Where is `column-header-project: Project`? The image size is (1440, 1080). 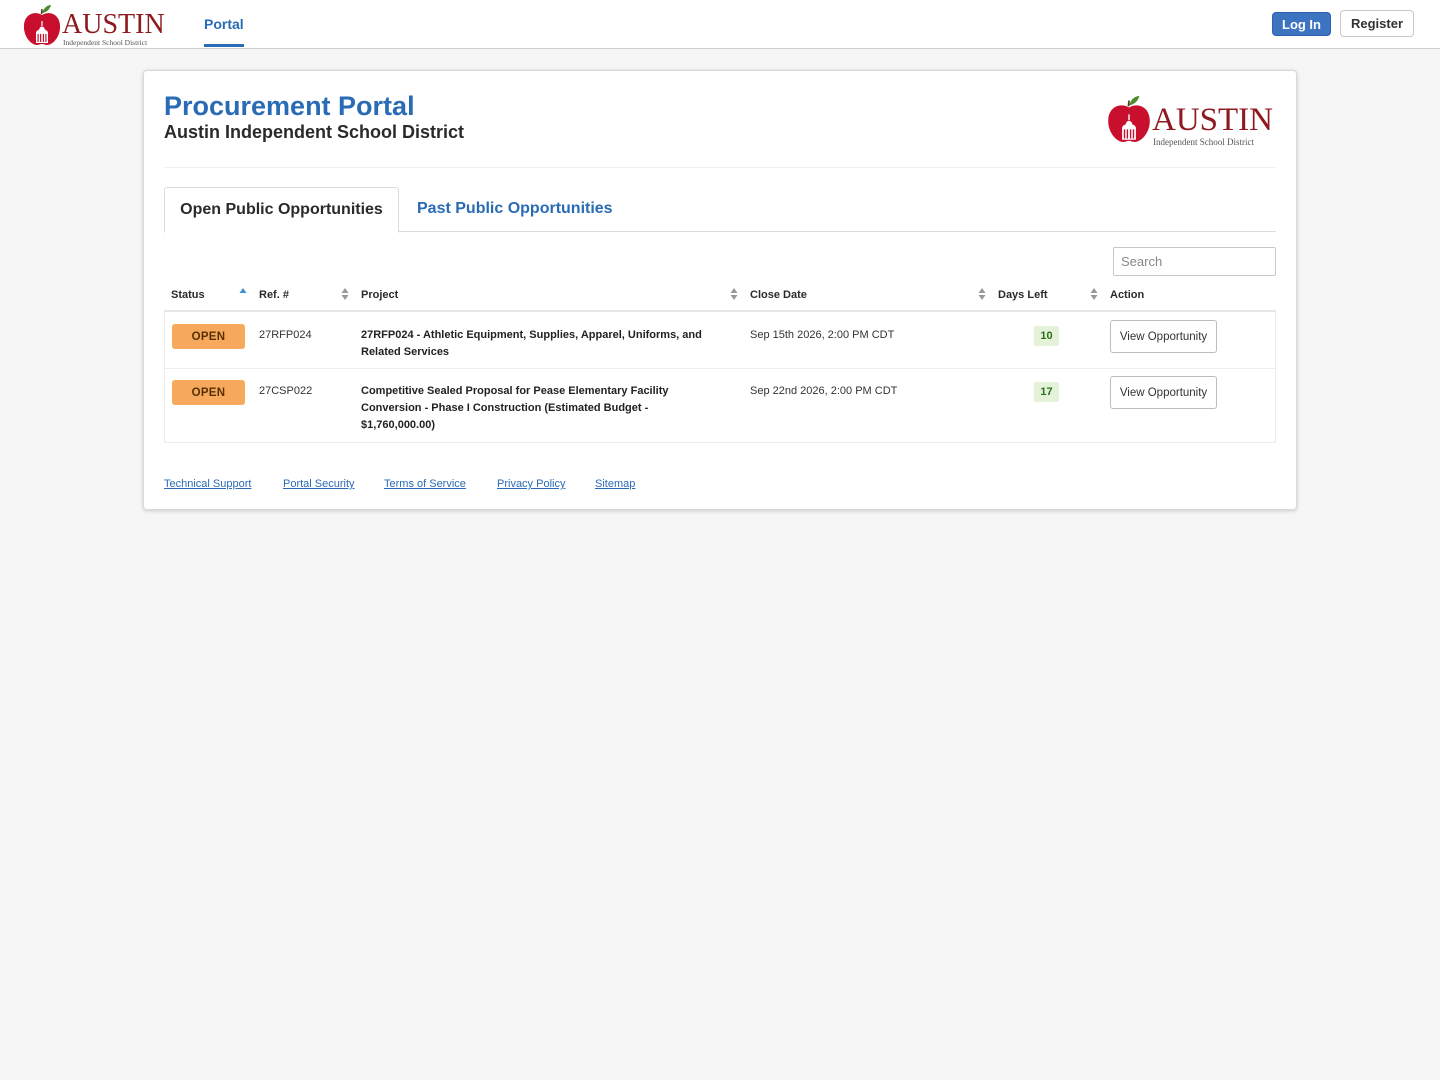 column-header-project: Project is located at coordinates (379, 295).